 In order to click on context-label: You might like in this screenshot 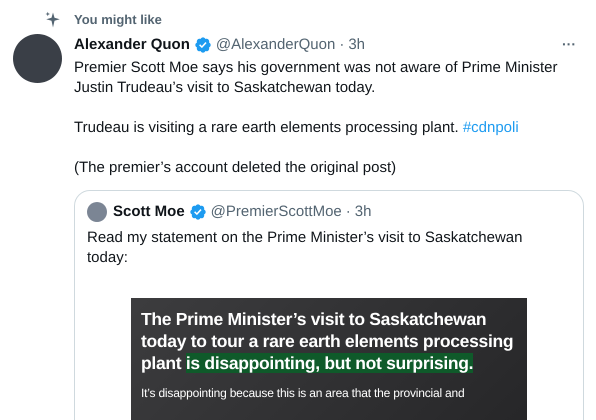, I will do `click(118, 20)`.